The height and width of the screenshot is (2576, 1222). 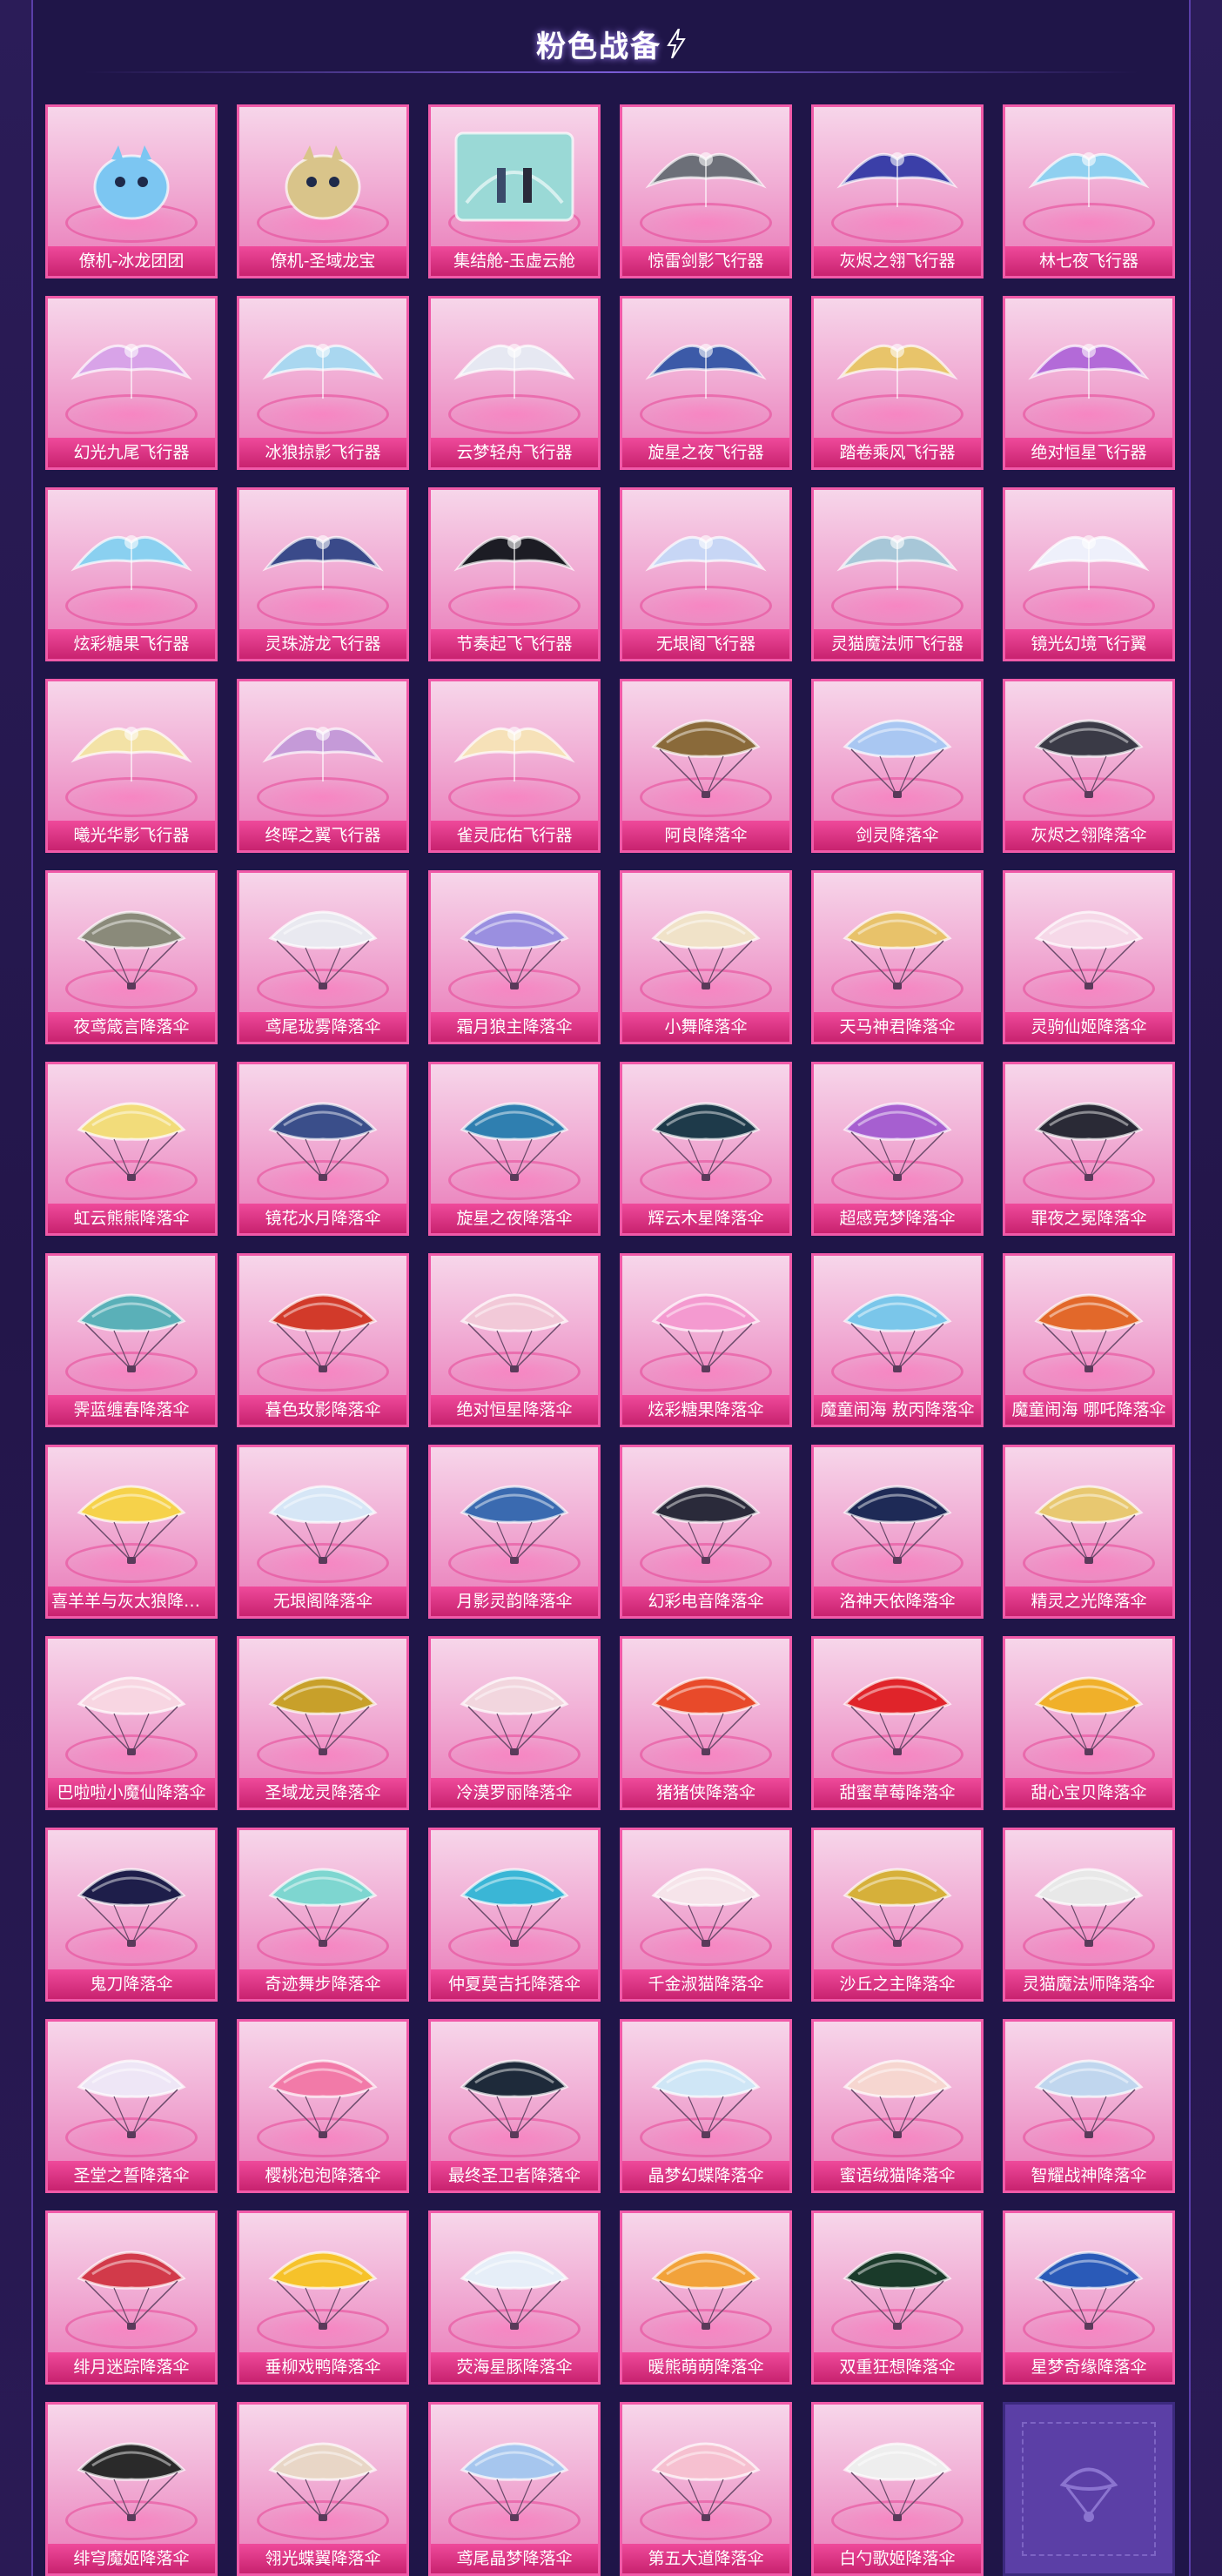 I want to click on item-card: 天马神君降落伞, so click(x=898, y=957).